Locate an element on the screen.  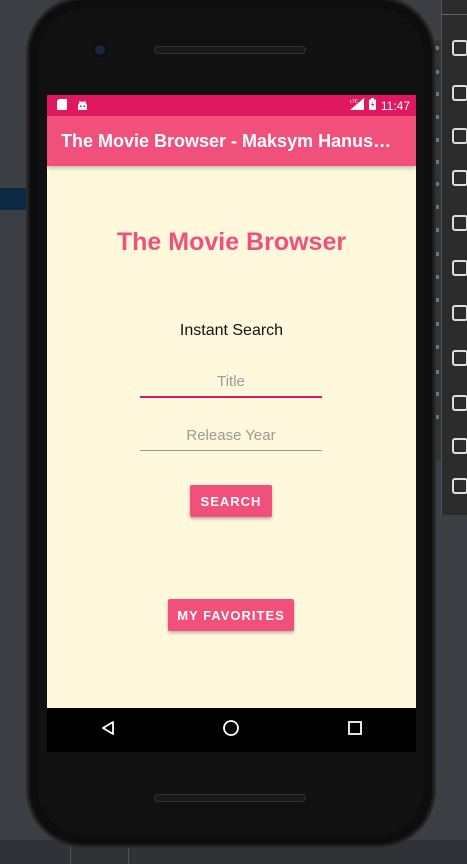
bottom-speaker is located at coordinates (230, 798).